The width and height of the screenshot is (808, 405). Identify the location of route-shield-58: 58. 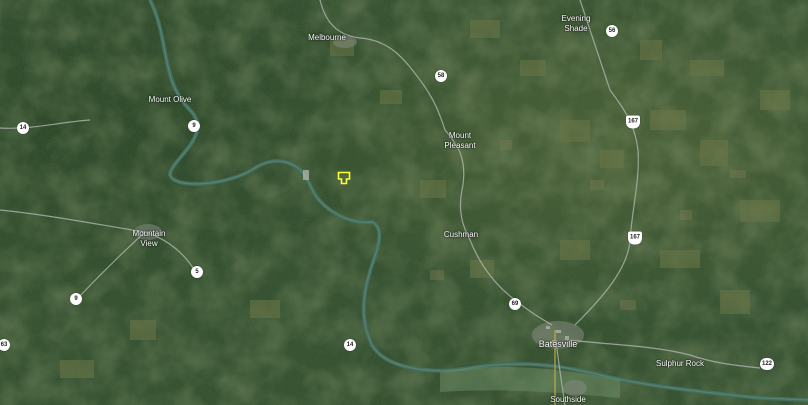
(441, 76).